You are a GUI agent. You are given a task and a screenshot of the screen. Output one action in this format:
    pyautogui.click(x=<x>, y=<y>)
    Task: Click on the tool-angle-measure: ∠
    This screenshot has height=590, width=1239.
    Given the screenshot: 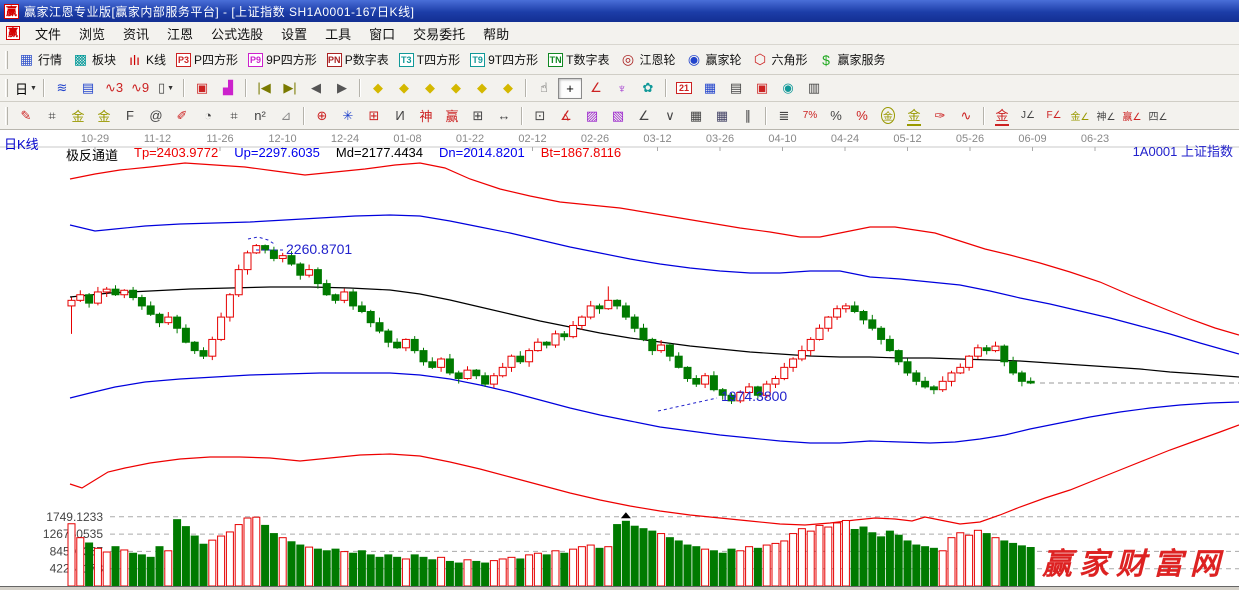 What is the action you would take?
    pyautogui.click(x=596, y=88)
    